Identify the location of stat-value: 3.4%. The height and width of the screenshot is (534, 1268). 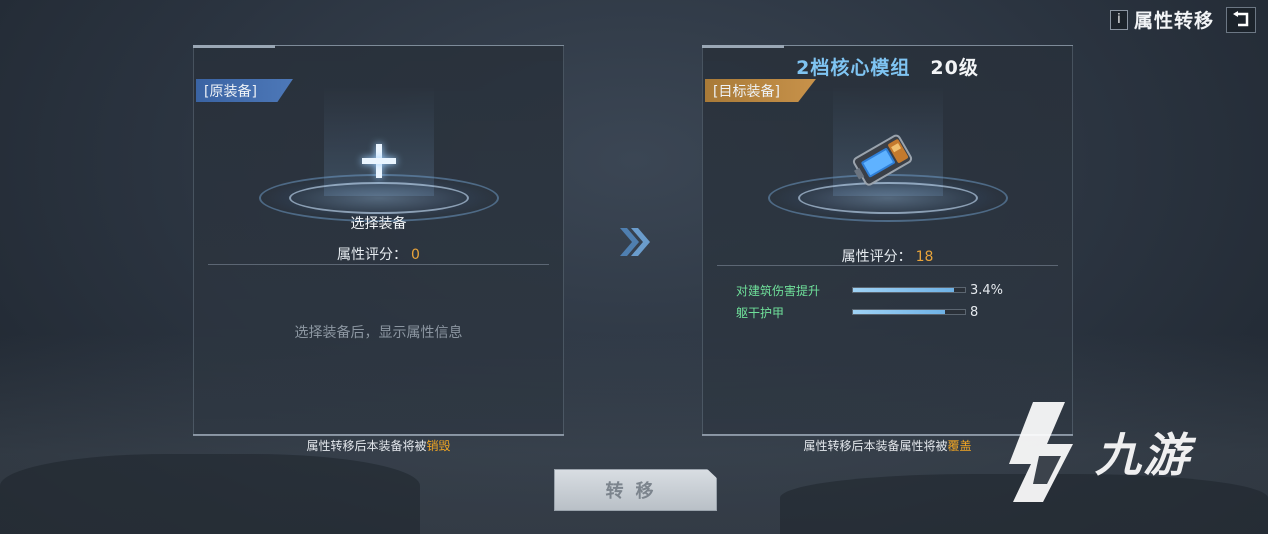
(987, 290).